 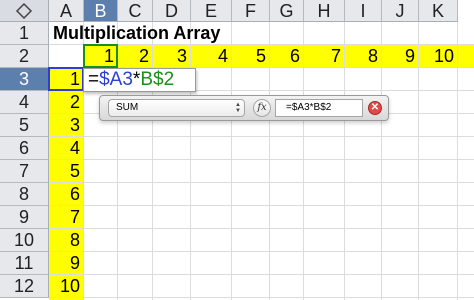 I want to click on row-header: 7, so click(x=24, y=171).